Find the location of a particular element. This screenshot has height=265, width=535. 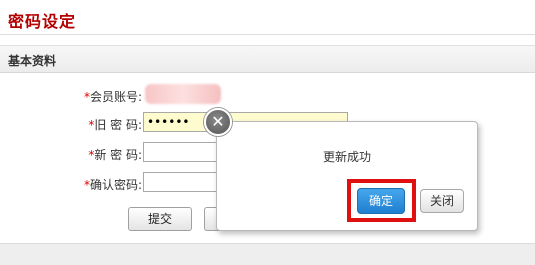

old-password-label: *旧 密 码: is located at coordinates (115, 124).